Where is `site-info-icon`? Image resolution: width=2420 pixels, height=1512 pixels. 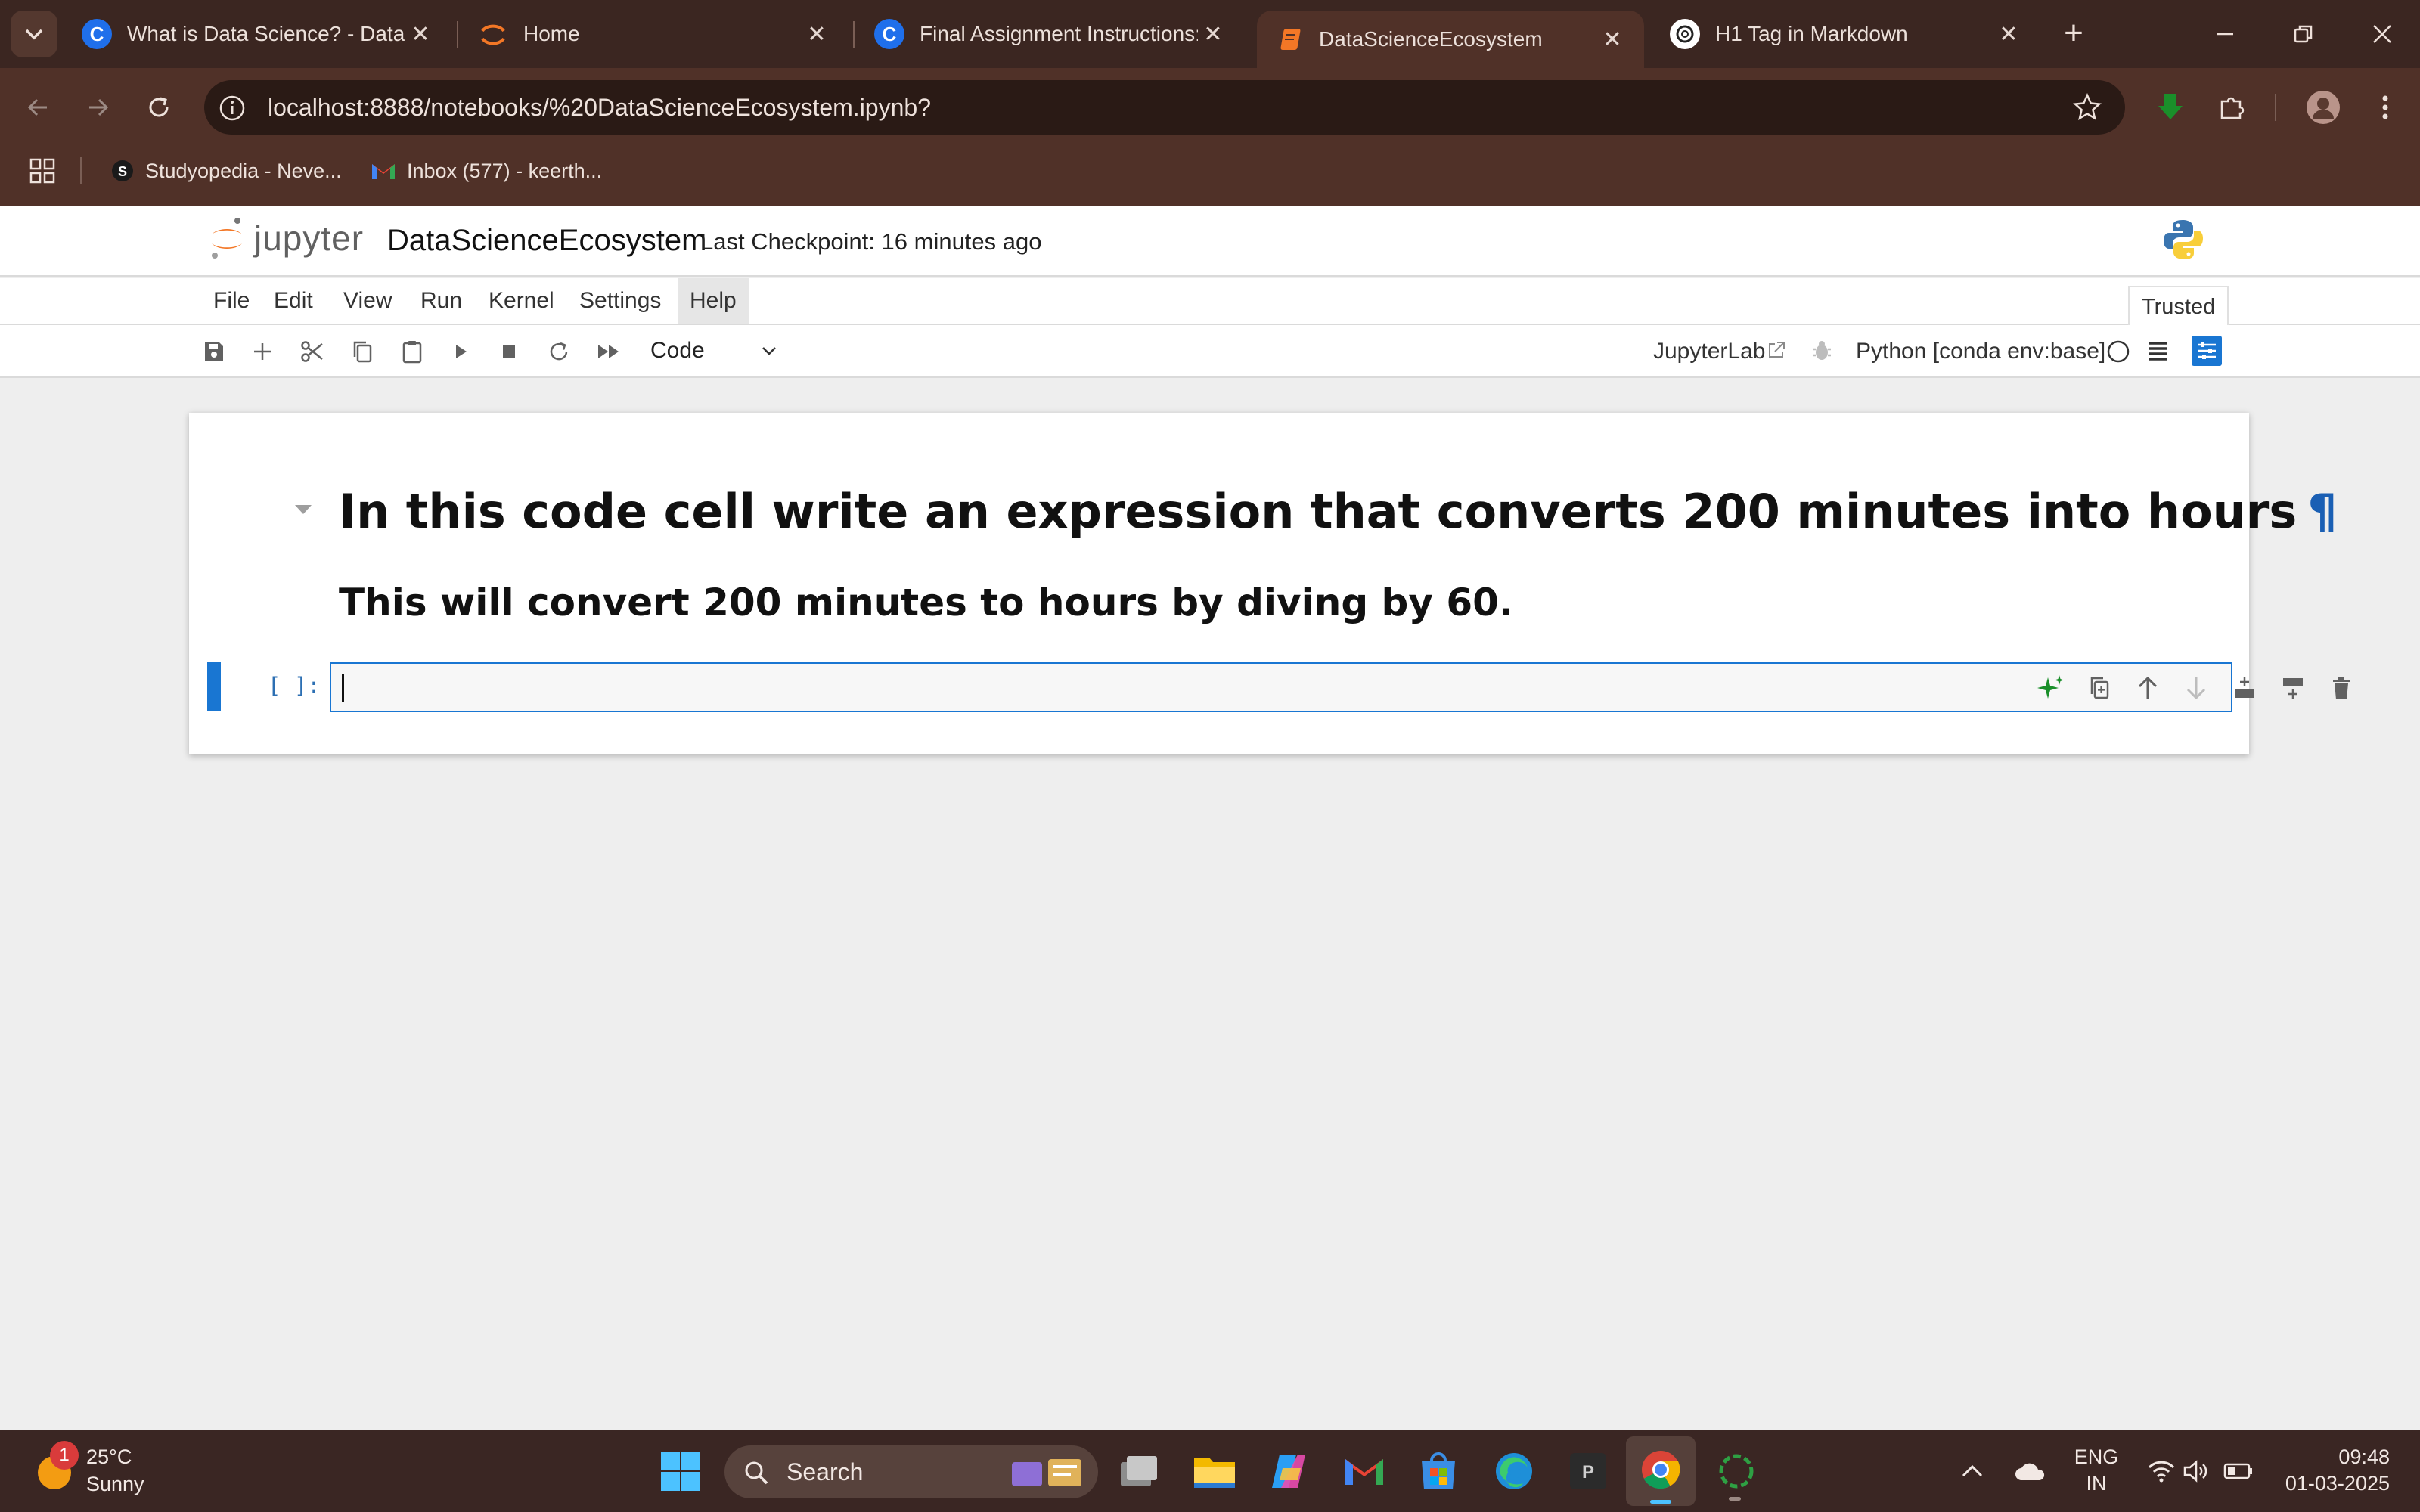 site-info-icon is located at coordinates (232, 108).